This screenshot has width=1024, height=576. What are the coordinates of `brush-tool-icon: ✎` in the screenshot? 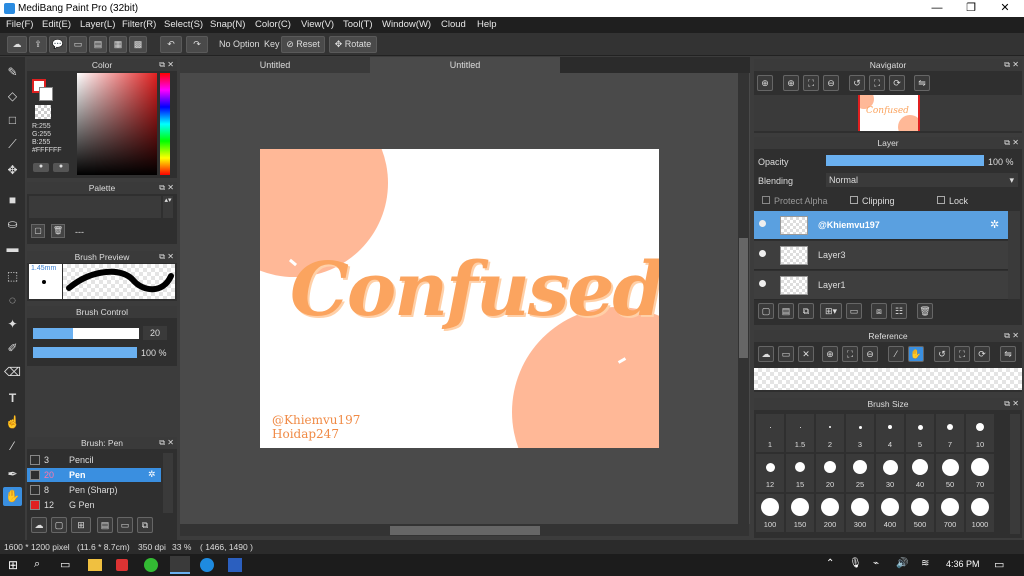 It's located at (12, 72).